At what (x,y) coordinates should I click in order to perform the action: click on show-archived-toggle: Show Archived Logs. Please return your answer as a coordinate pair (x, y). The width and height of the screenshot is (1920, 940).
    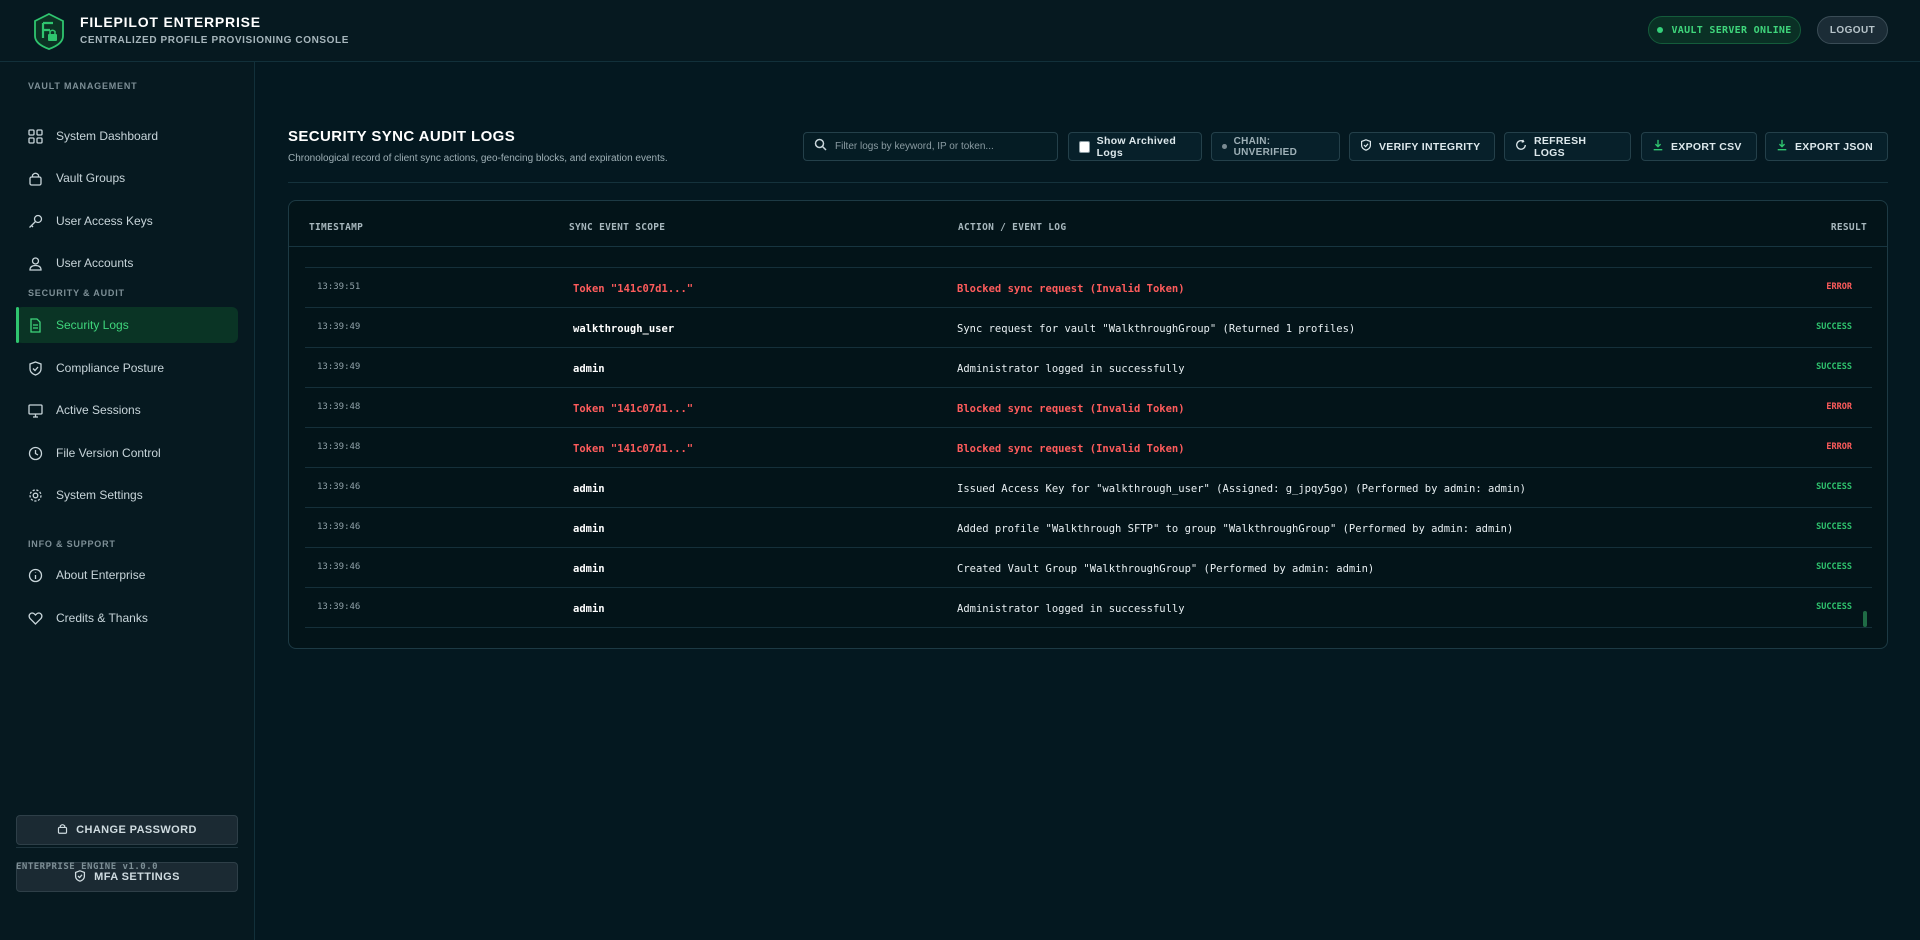
    Looking at the image, I should click on (1135, 146).